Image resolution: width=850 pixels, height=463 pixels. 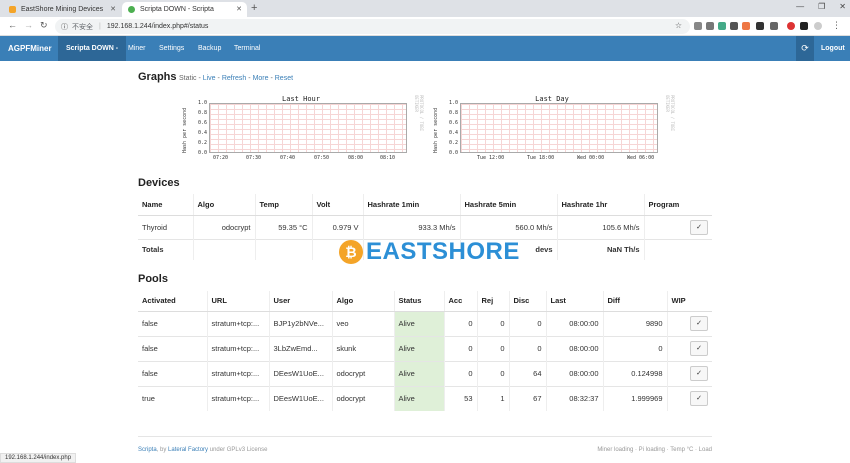 What do you see at coordinates (460, 398) in the screenshot?
I see `pool-acc: 53` at bounding box center [460, 398].